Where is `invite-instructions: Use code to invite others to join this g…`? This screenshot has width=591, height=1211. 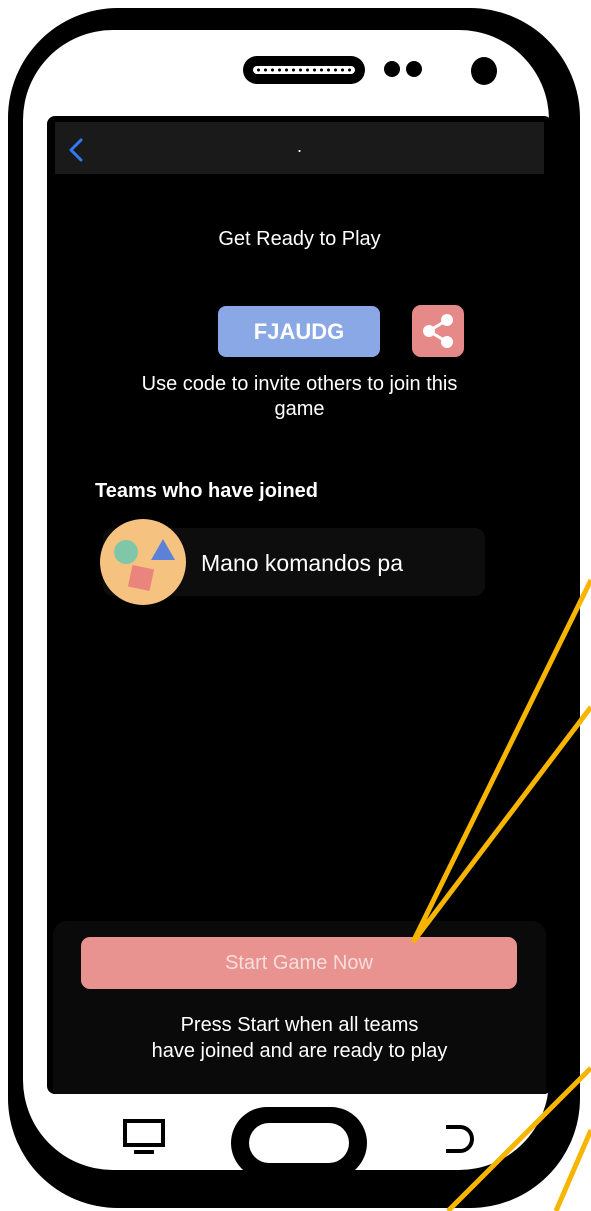
invite-instructions: Use code to invite others to join this g… is located at coordinates (299, 396).